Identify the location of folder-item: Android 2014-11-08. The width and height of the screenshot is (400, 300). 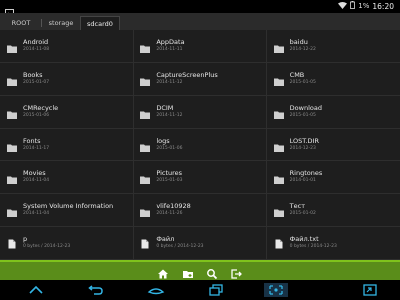
(67, 46).